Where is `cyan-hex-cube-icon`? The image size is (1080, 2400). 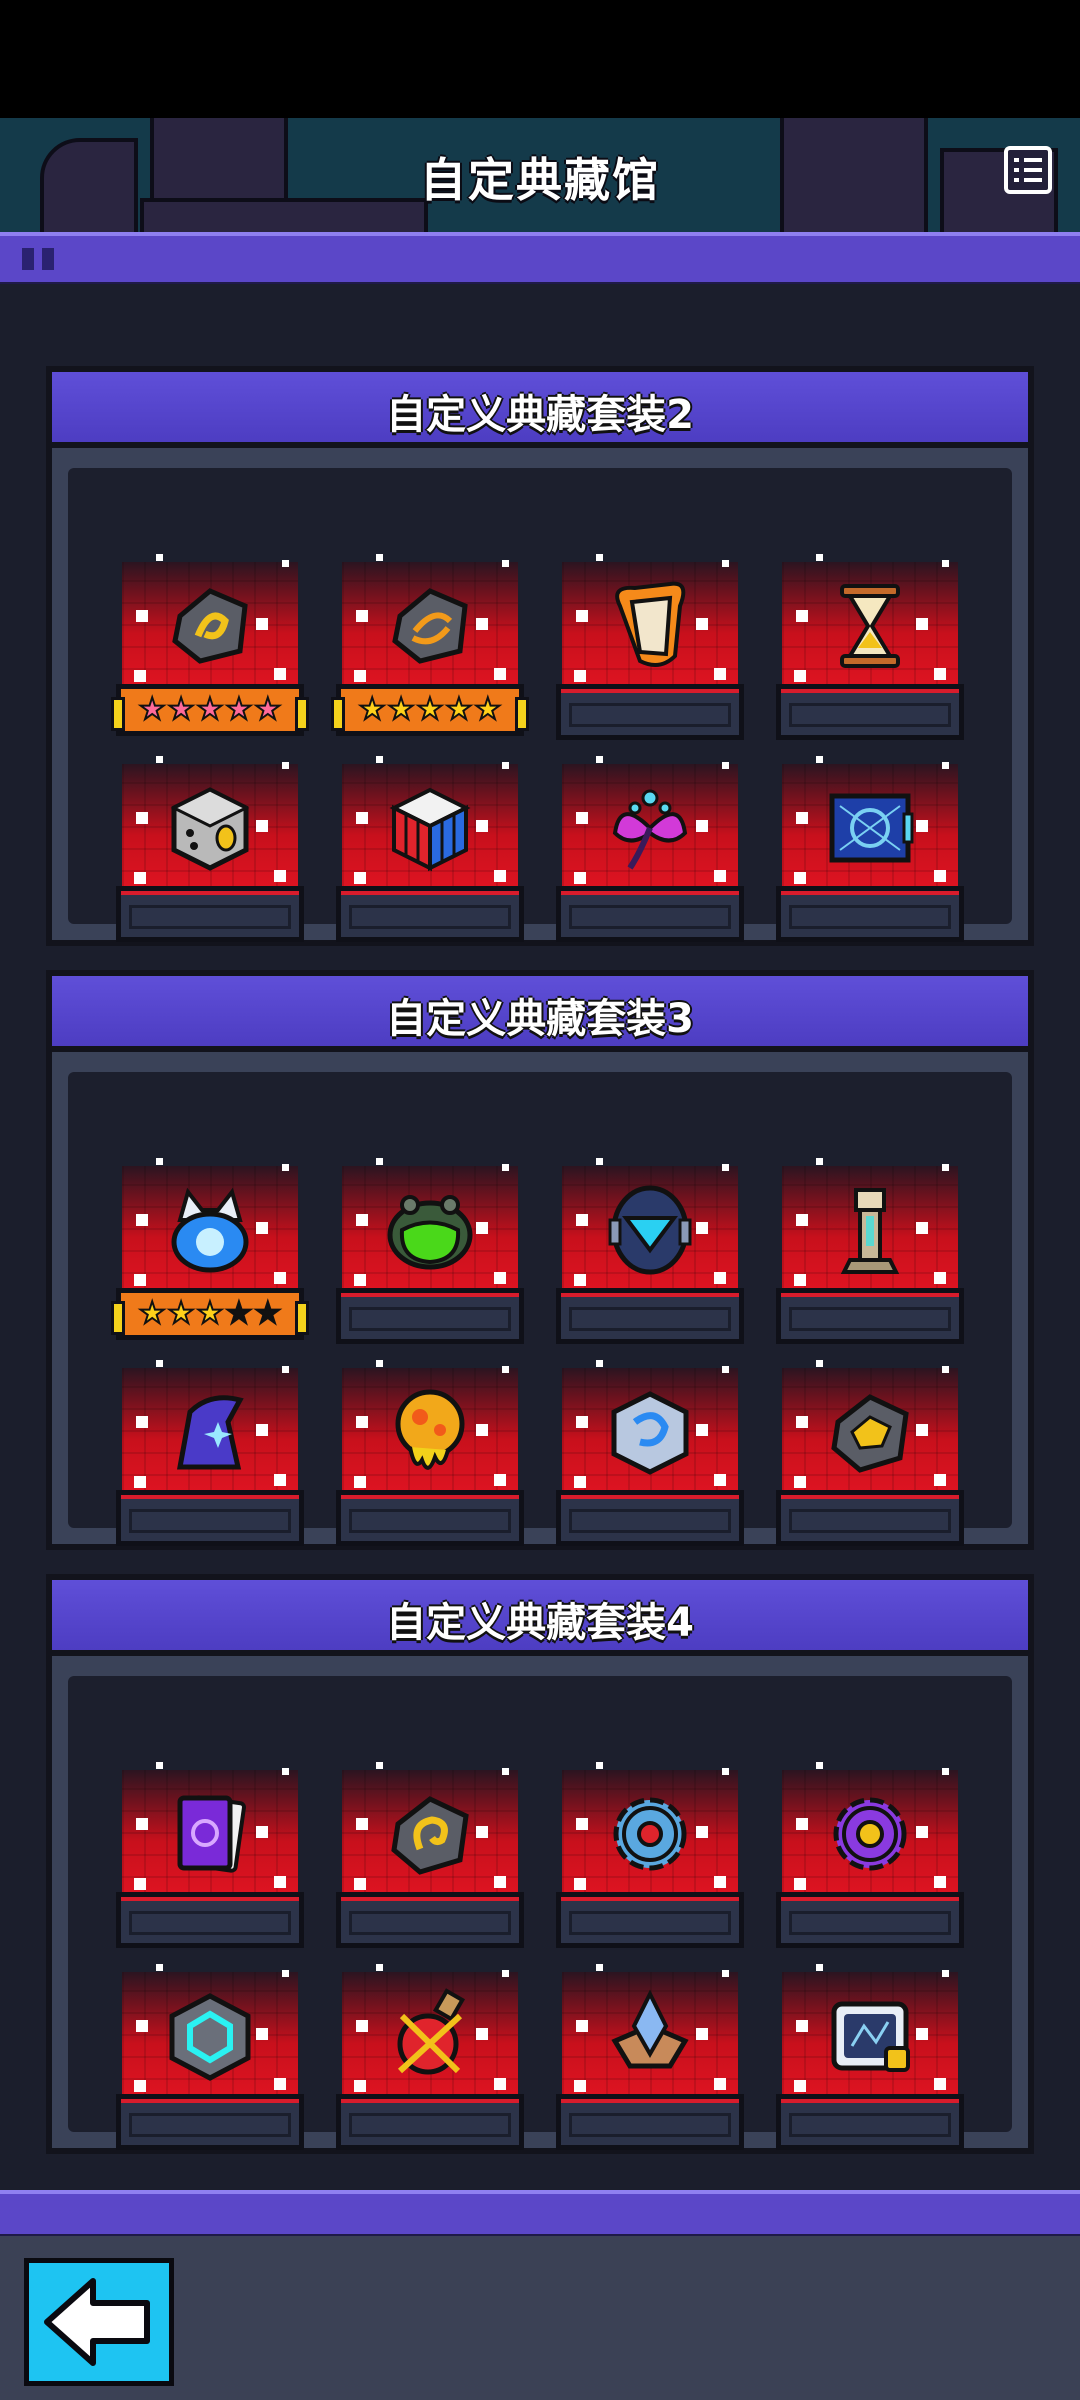 cyan-hex-cube-icon is located at coordinates (210, 2036).